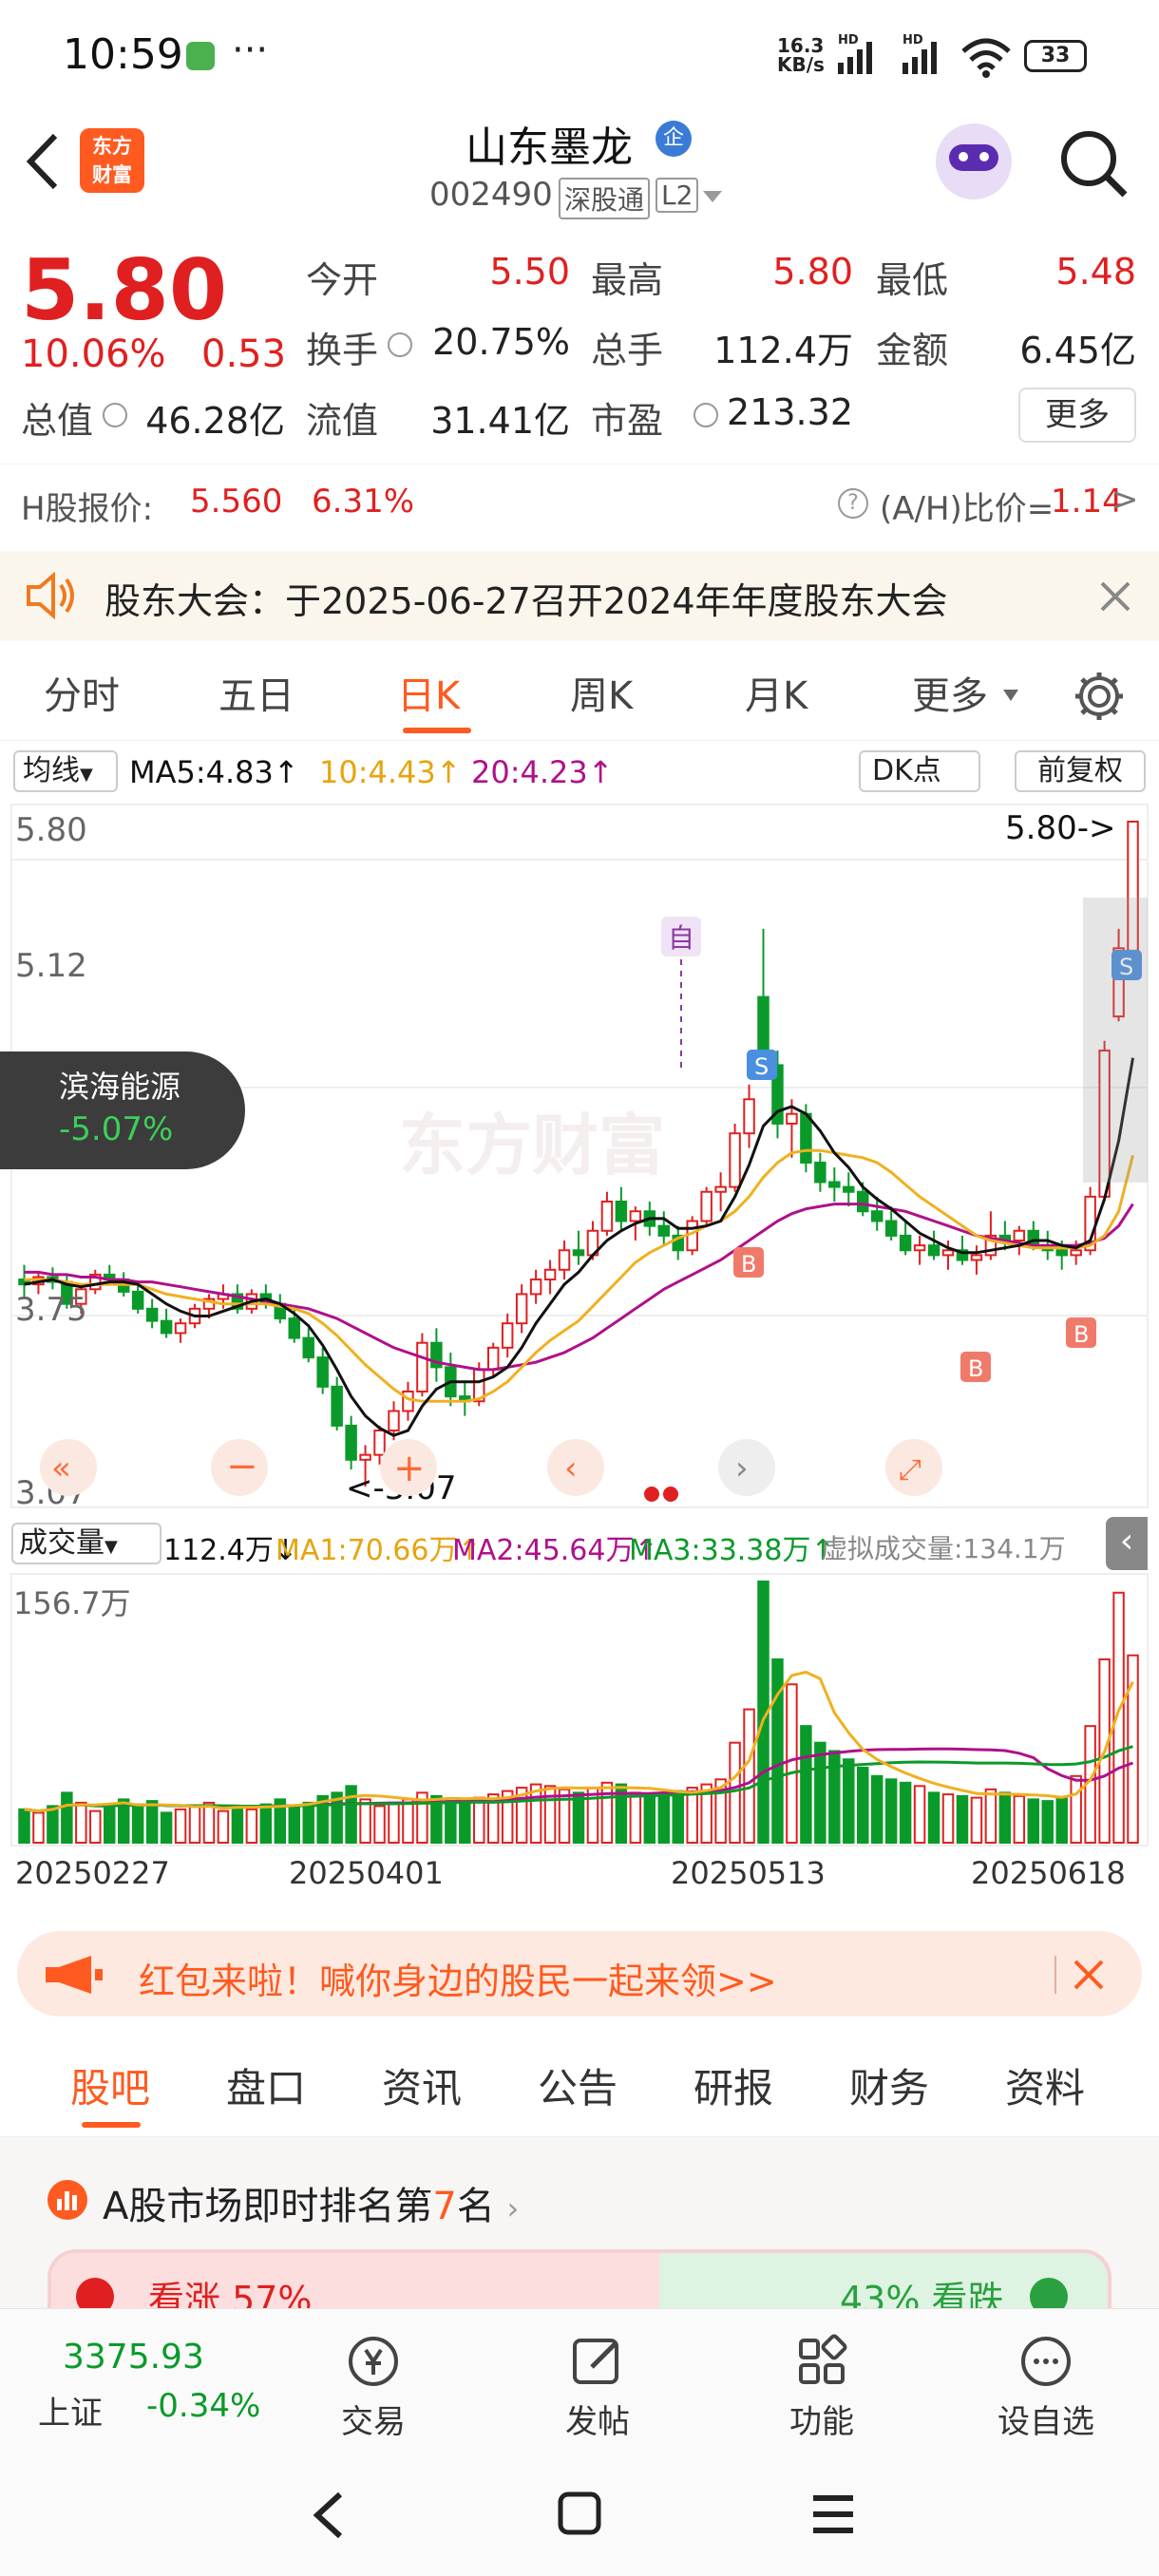  What do you see at coordinates (833, 2514) in the screenshot?
I see `system-menu-icon` at bounding box center [833, 2514].